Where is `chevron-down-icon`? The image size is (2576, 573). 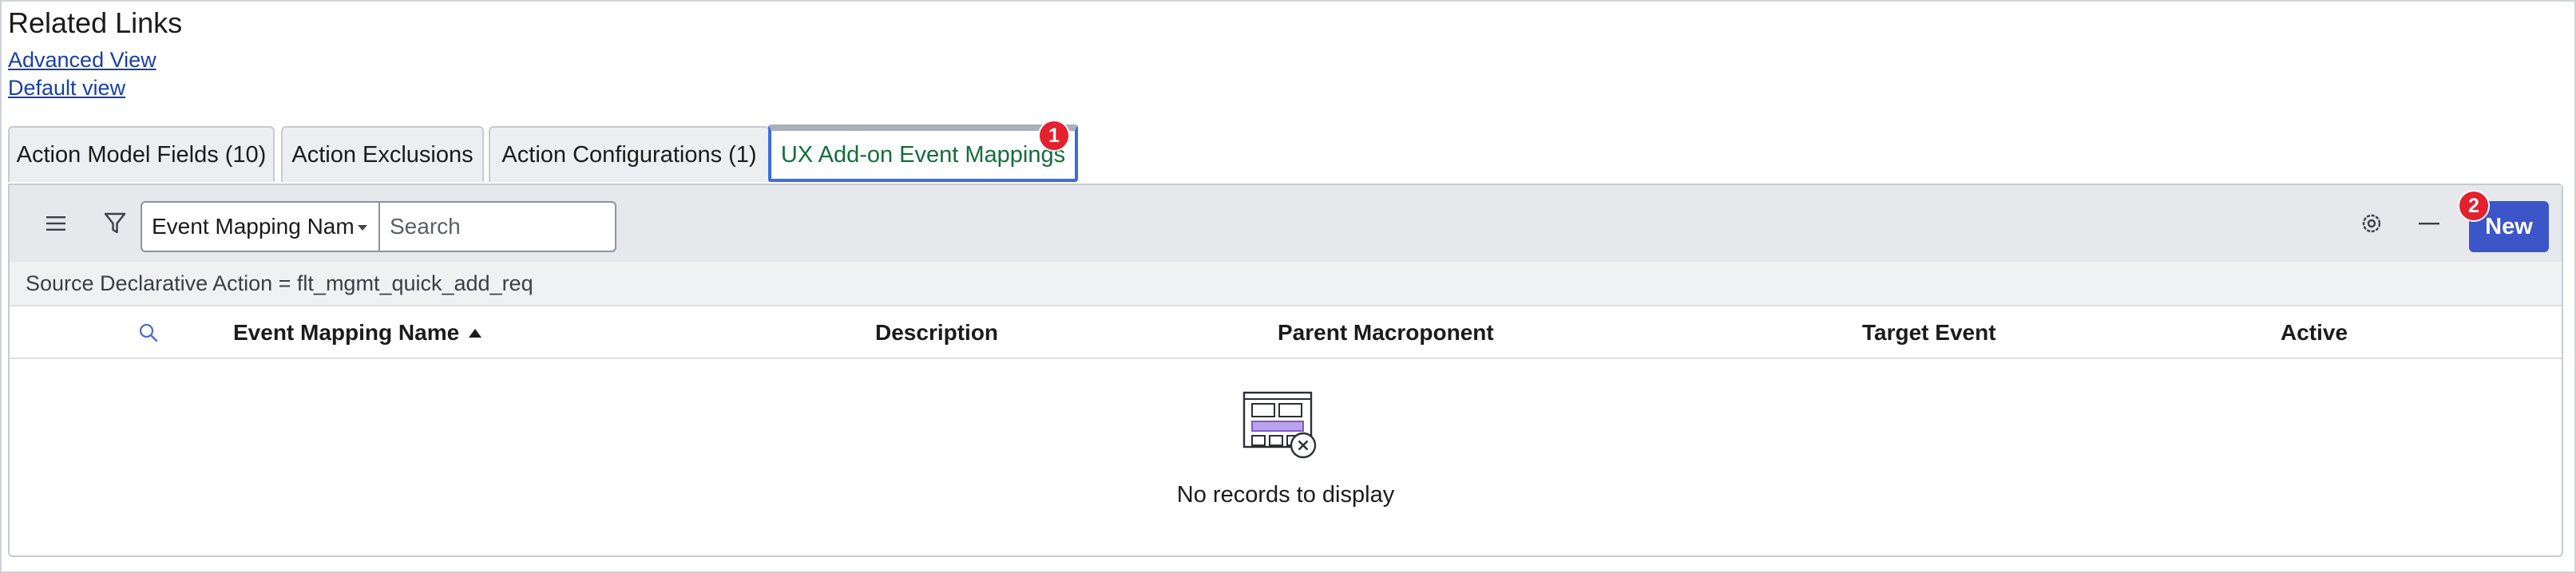 chevron-down-icon is located at coordinates (362, 228).